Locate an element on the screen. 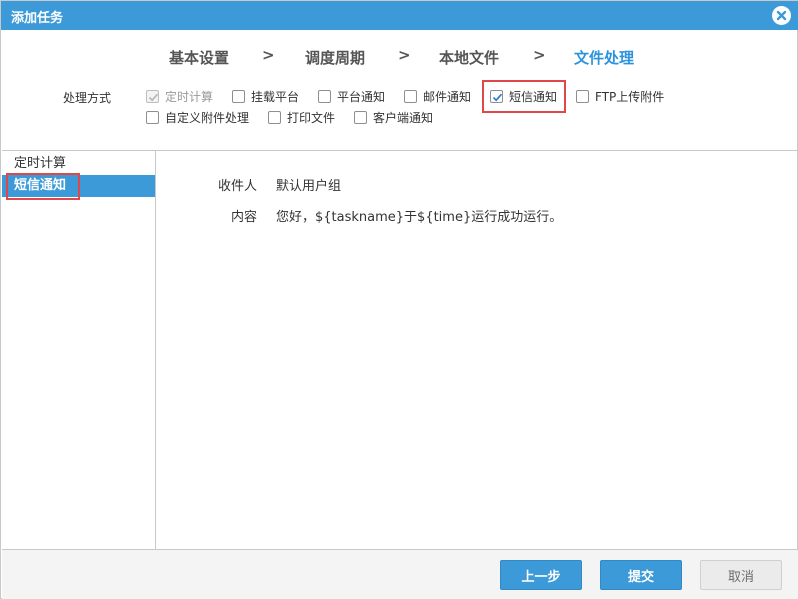 Image resolution: width=798 pixels, height=599 pixels. close-icon is located at coordinates (781, 15).